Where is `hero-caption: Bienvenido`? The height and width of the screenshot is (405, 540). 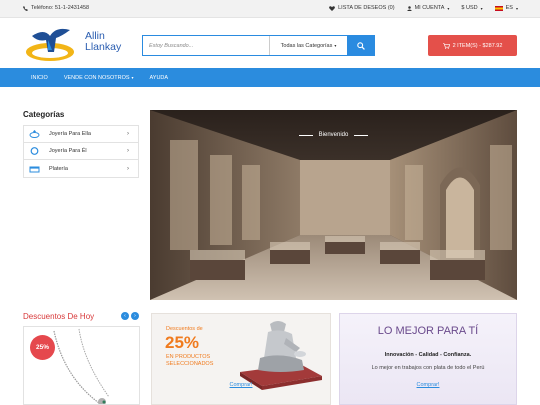
hero-caption: Bienvenido is located at coordinates (333, 135).